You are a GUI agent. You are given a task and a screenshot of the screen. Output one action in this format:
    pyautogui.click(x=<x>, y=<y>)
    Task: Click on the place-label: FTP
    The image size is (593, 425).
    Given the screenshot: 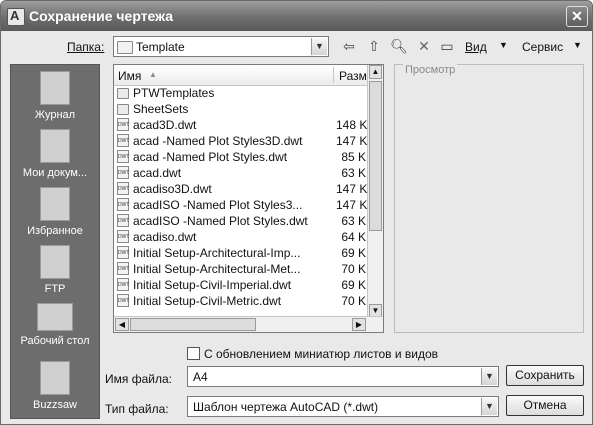 What is the action you would take?
    pyautogui.click(x=55, y=289)
    